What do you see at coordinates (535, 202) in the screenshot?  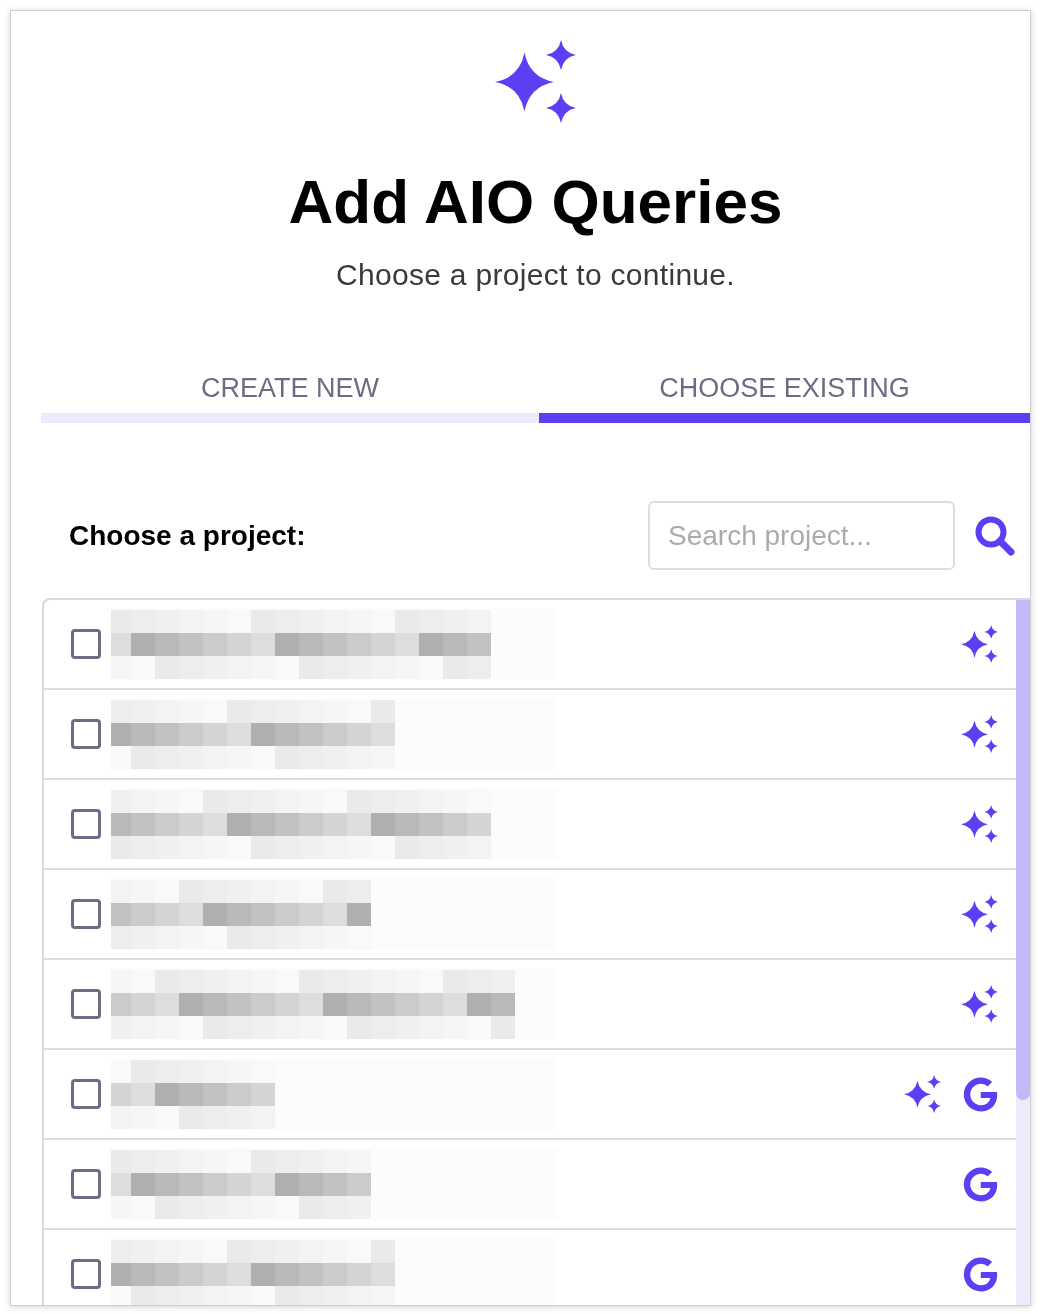 I see `dialog-title: Add AIO Queries` at bounding box center [535, 202].